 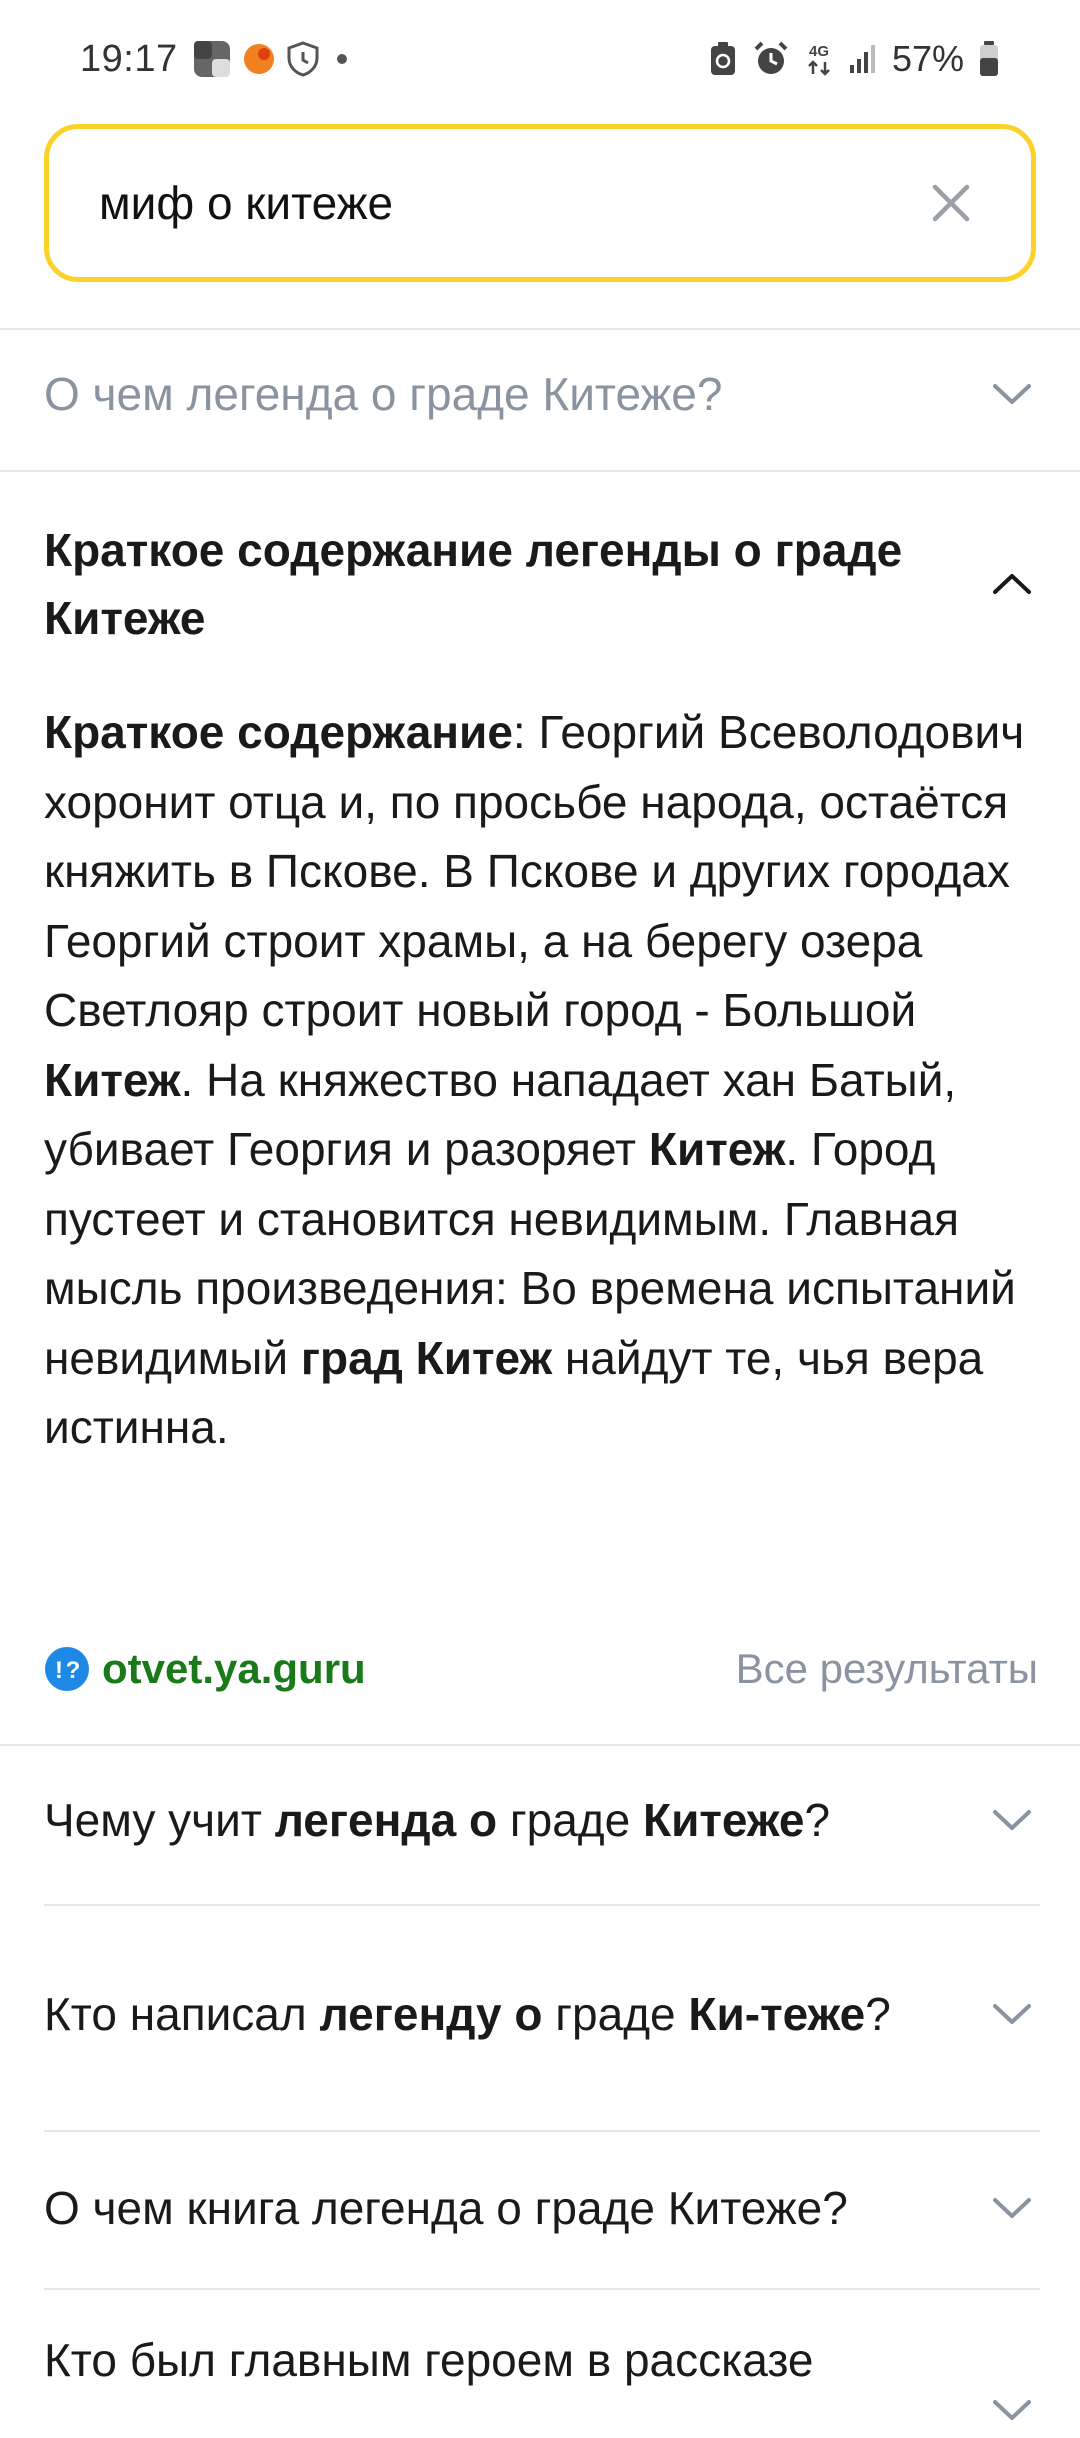 What do you see at coordinates (342, 59) in the screenshot?
I see `more-notifications-dot-icon` at bounding box center [342, 59].